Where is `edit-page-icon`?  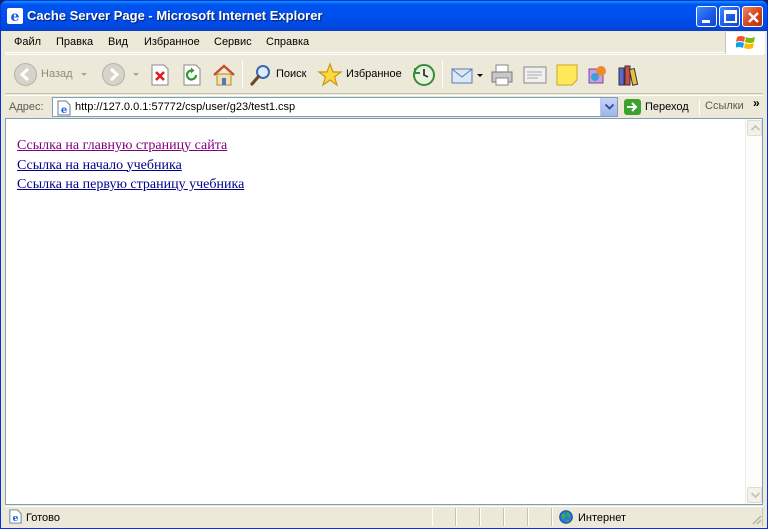
edit-page-icon is located at coordinates (535, 75).